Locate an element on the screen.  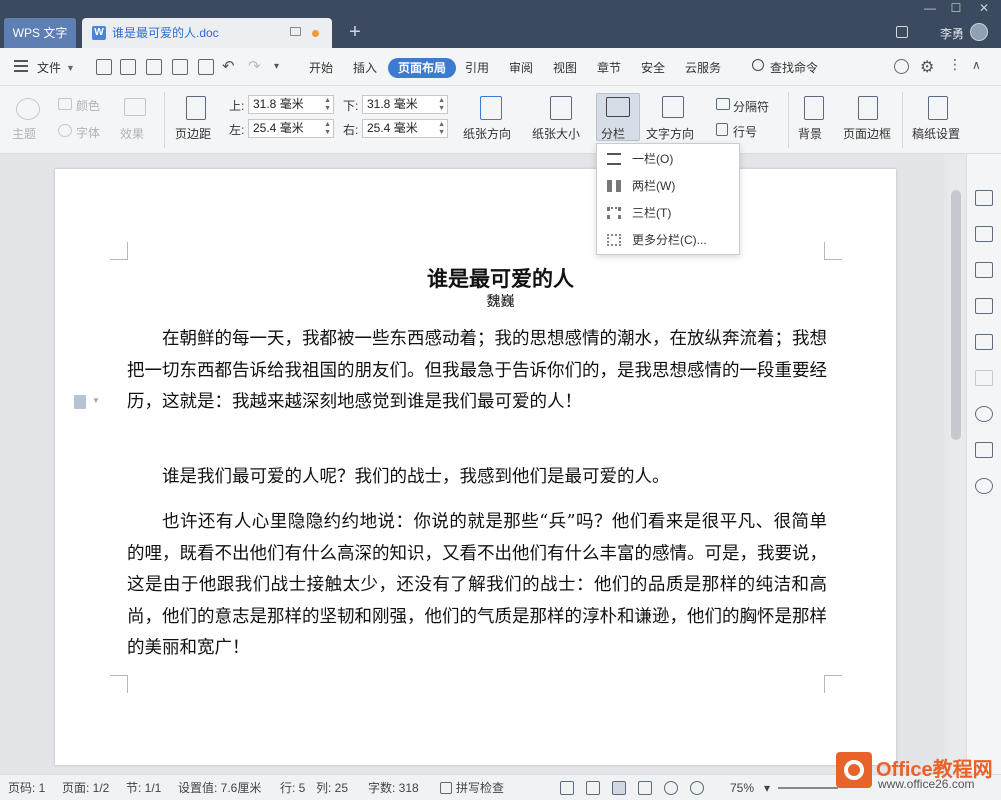
status-section: 节: 1/1 is located at coordinates (143, 787).